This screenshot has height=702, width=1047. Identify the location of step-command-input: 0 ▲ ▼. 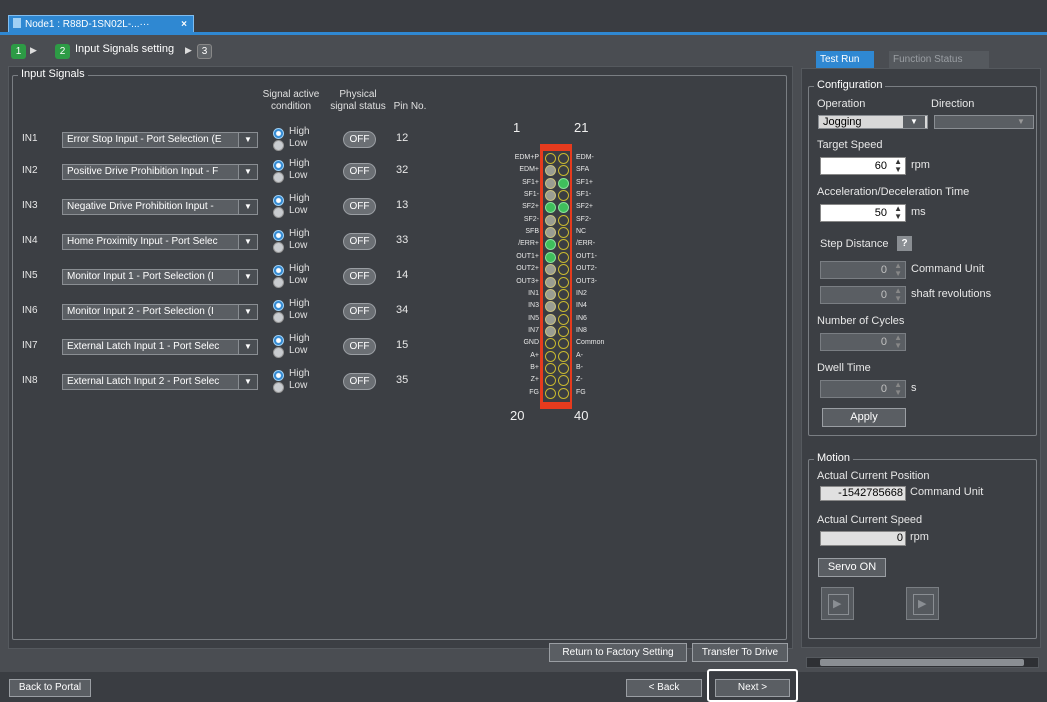
(863, 270).